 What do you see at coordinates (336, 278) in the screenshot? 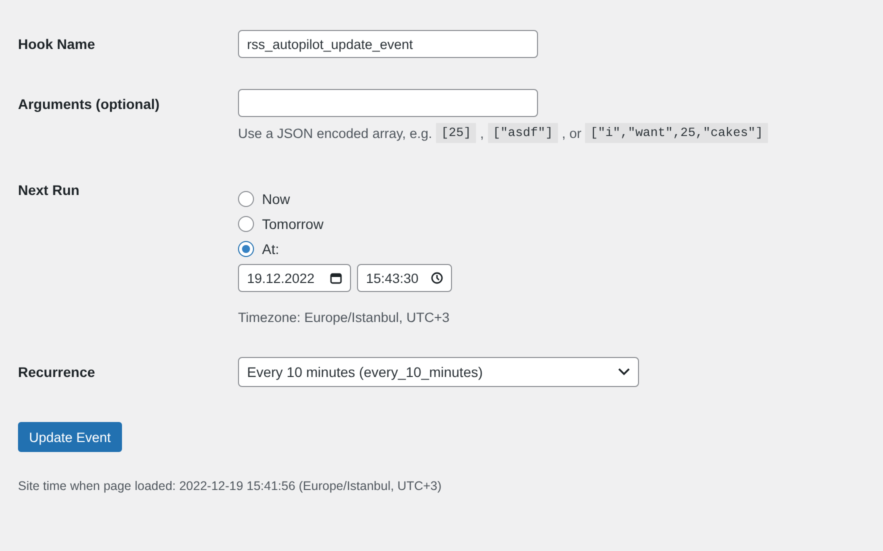
I see `calendar-icon` at bounding box center [336, 278].